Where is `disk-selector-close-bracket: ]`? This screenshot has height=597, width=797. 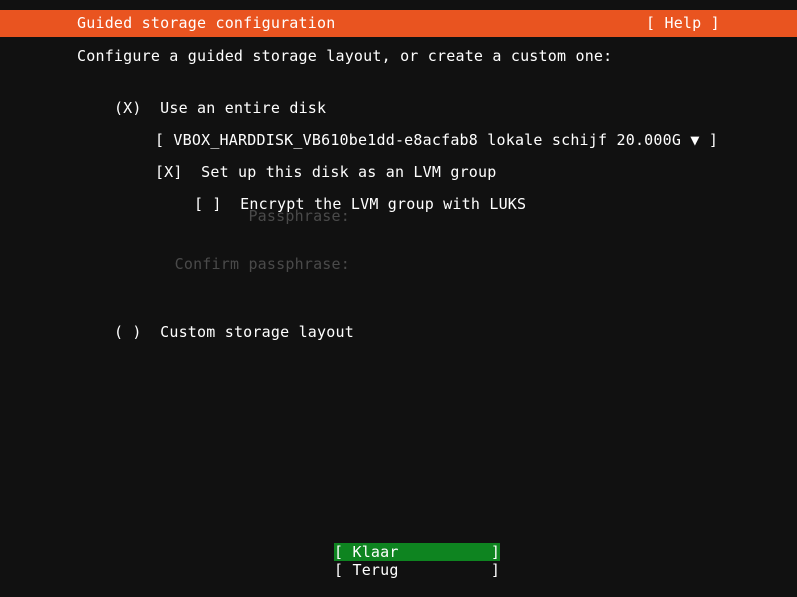
disk-selector-close-bracket: ] is located at coordinates (713, 140).